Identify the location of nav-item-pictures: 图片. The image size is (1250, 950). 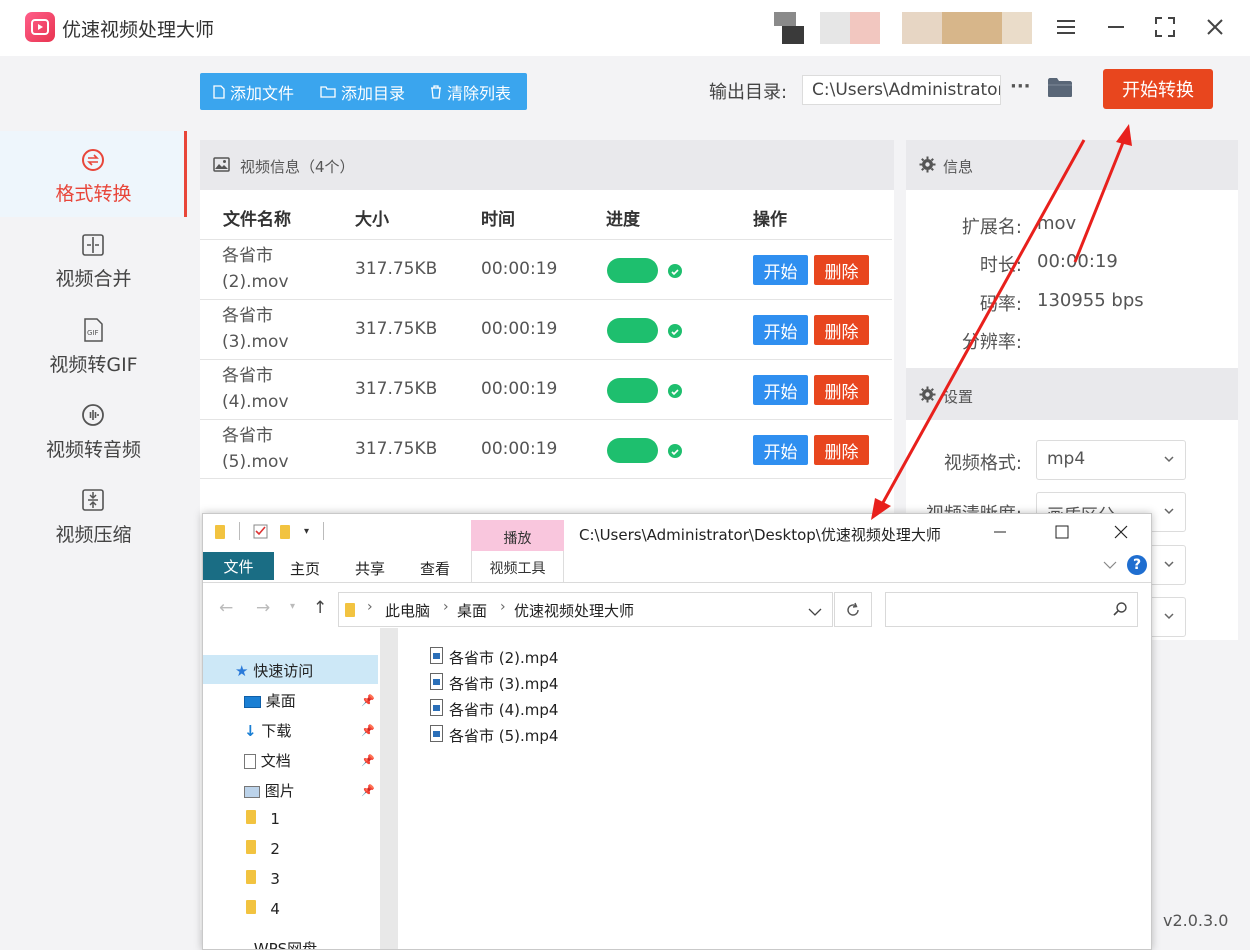
(269, 790).